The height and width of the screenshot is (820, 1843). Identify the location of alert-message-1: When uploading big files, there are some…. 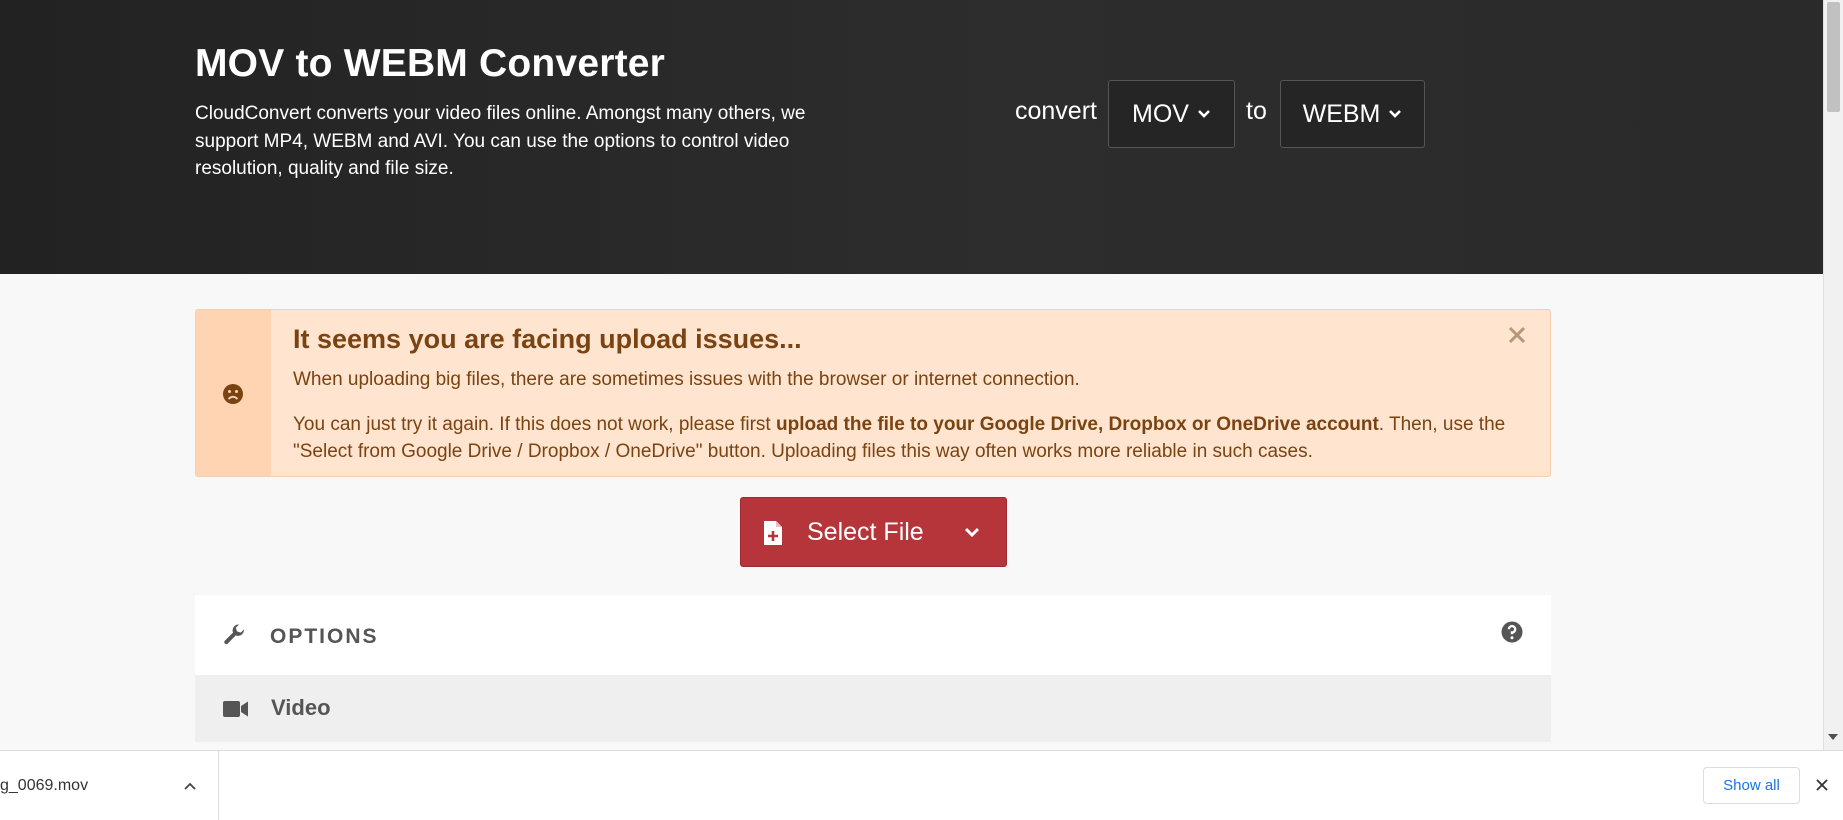
(686, 379).